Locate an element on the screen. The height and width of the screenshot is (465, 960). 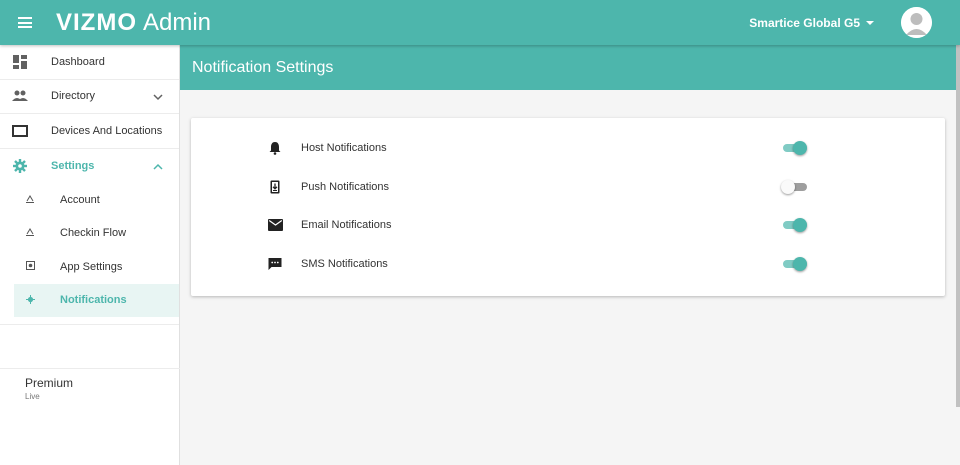
plan-status: Live is located at coordinates (32, 396).